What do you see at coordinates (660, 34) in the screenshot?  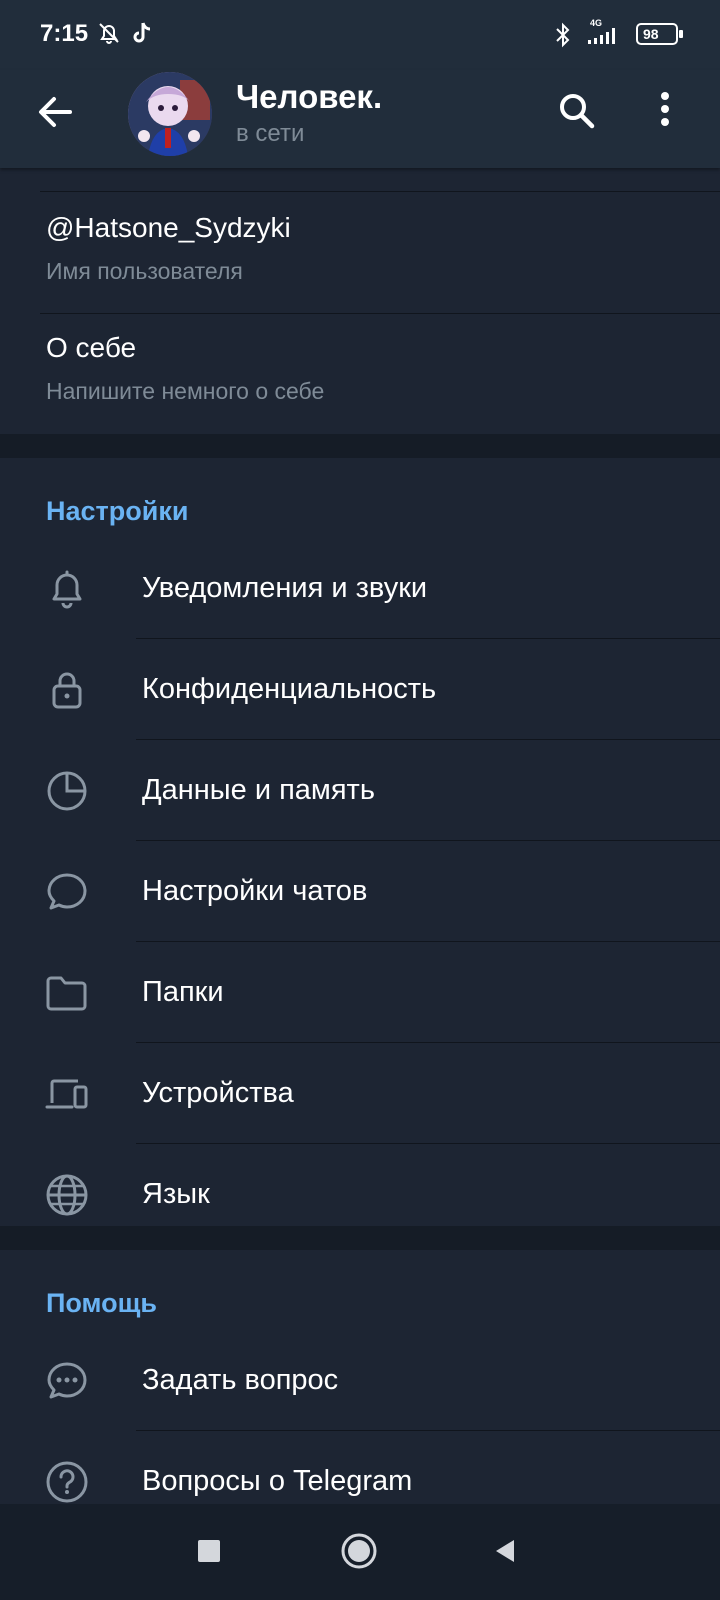 I see `battery-icon: 98` at bounding box center [660, 34].